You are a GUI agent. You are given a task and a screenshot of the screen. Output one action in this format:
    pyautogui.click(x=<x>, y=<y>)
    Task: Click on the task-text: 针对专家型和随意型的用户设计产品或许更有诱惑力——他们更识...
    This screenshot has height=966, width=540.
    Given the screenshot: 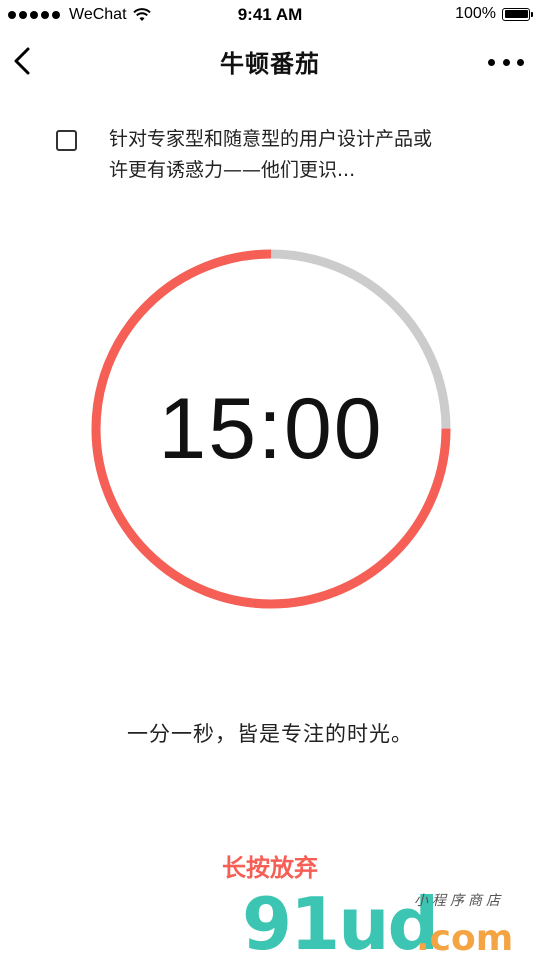 What is the action you would take?
    pyautogui.click(x=271, y=154)
    